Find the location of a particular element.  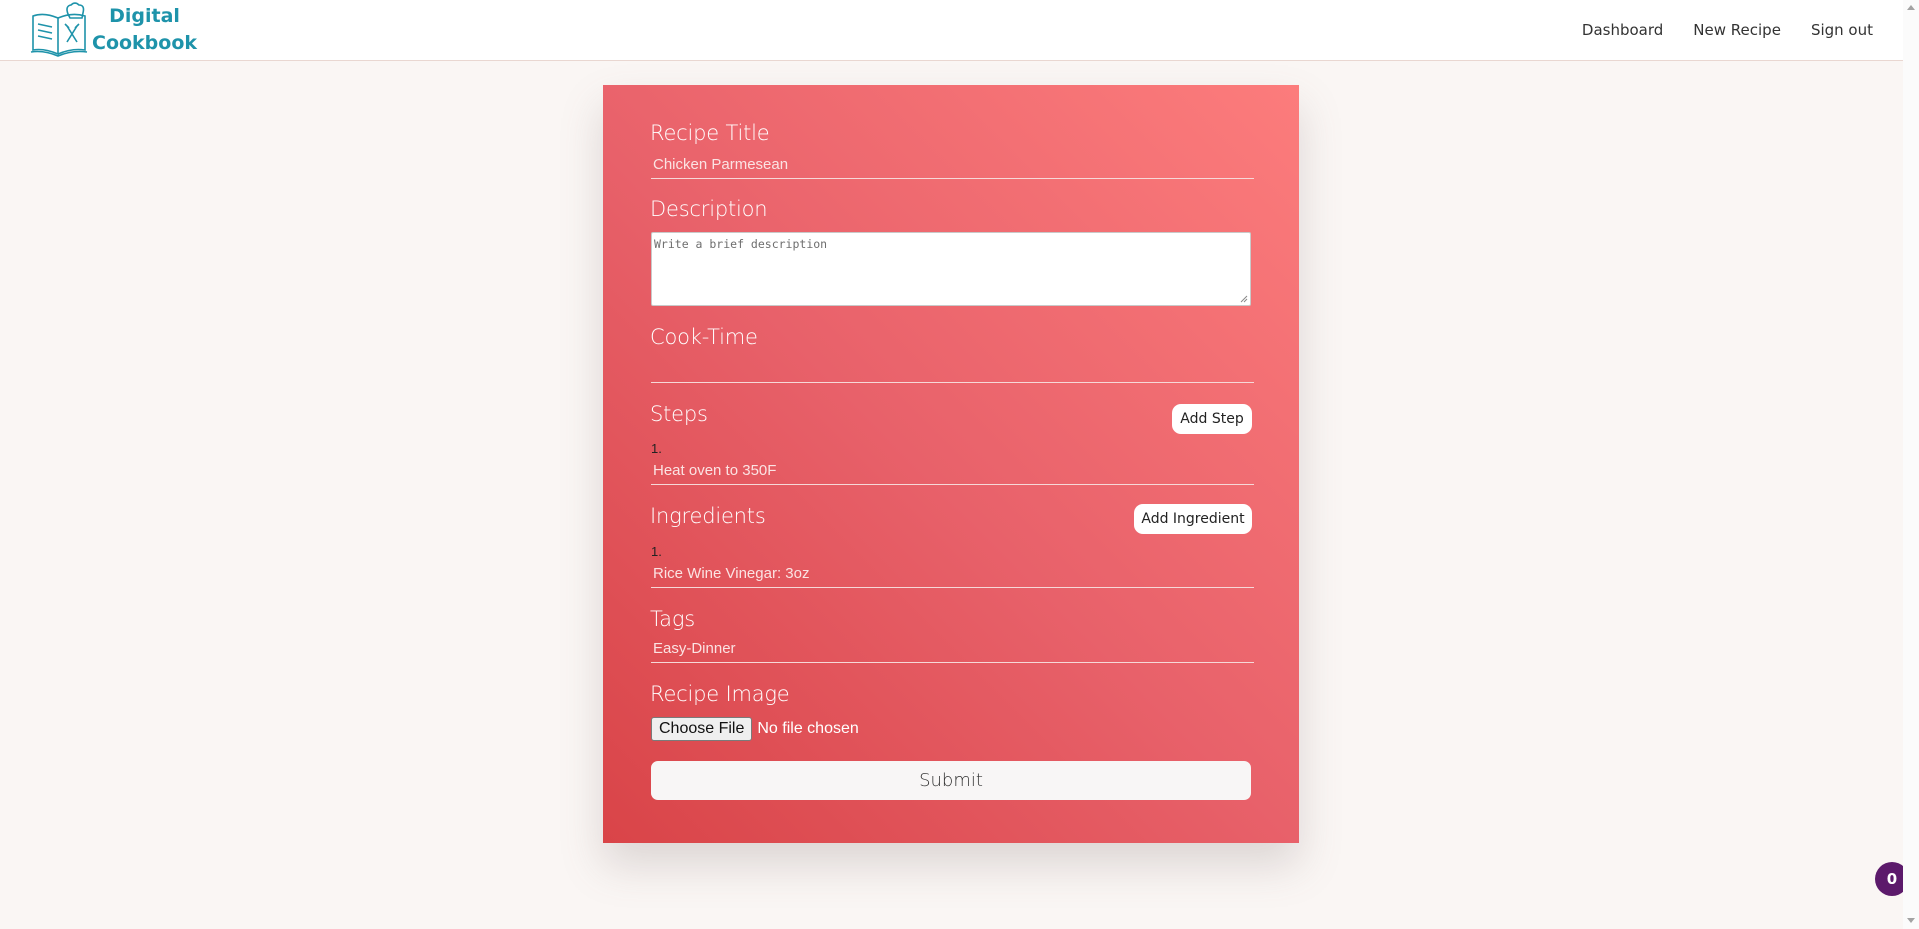

tags-input: Easy-Dinner is located at coordinates (952, 650).